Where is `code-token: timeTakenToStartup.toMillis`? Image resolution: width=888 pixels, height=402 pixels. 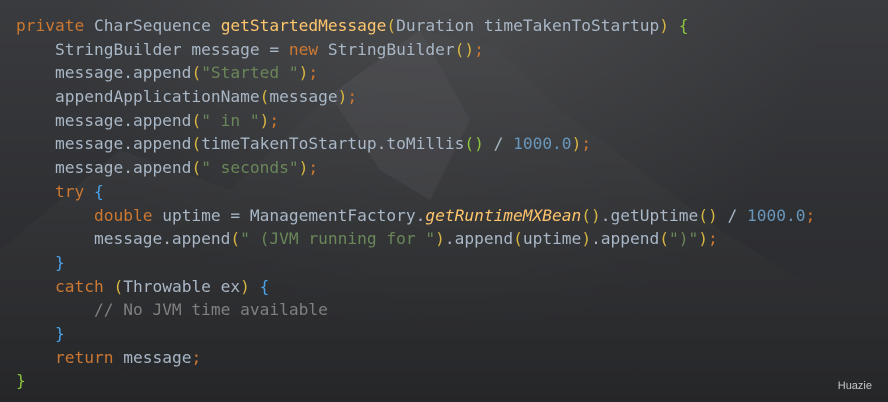 code-token: timeTakenToStartup.toMillis is located at coordinates (333, 144).